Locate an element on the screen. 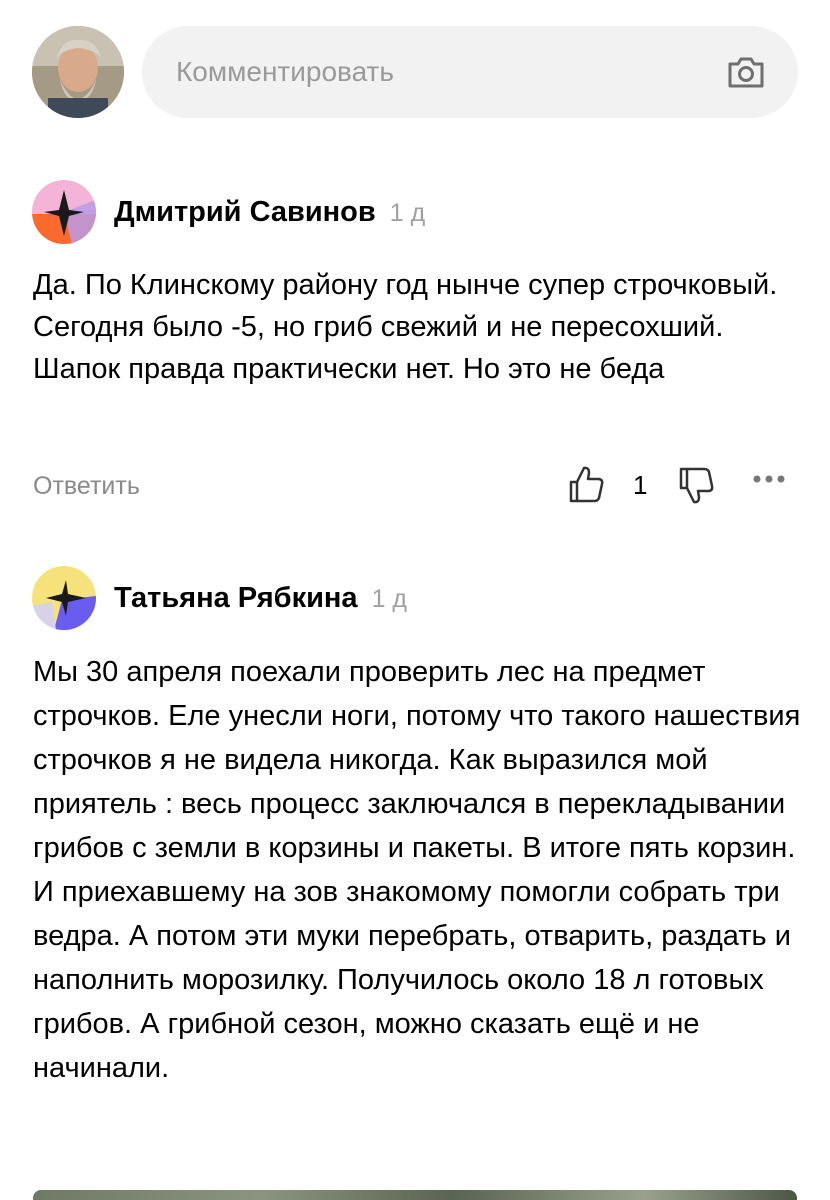 The image size is (830, 1200). reply-button: Ответить is located at coordinates (86, 486).